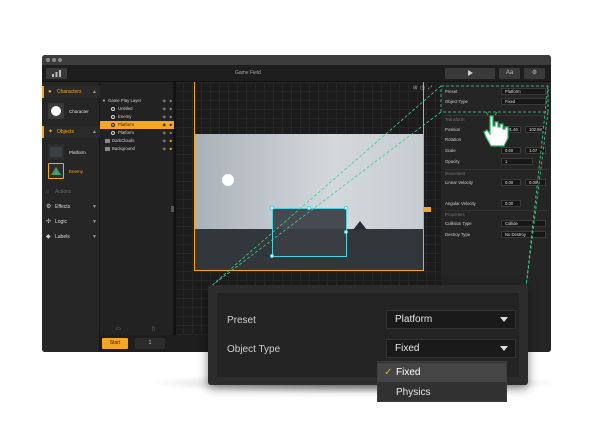  What do you see at coordinates (442, 372) in the screenshot?
I see `dropdown-option-fixed: ✓ Fixed` at bounding box center [442, 372].